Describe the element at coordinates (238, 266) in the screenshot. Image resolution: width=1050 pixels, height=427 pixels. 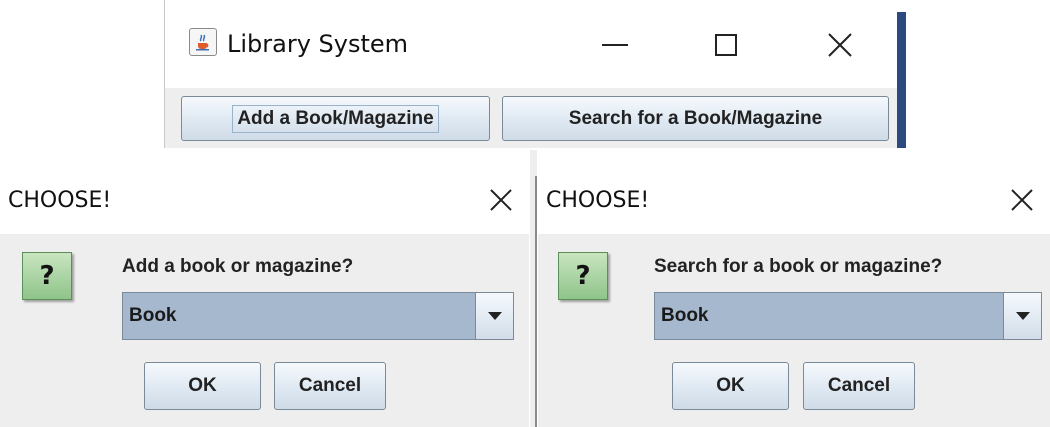
I see `dialog-message: Add a book or magazine?` at that location.